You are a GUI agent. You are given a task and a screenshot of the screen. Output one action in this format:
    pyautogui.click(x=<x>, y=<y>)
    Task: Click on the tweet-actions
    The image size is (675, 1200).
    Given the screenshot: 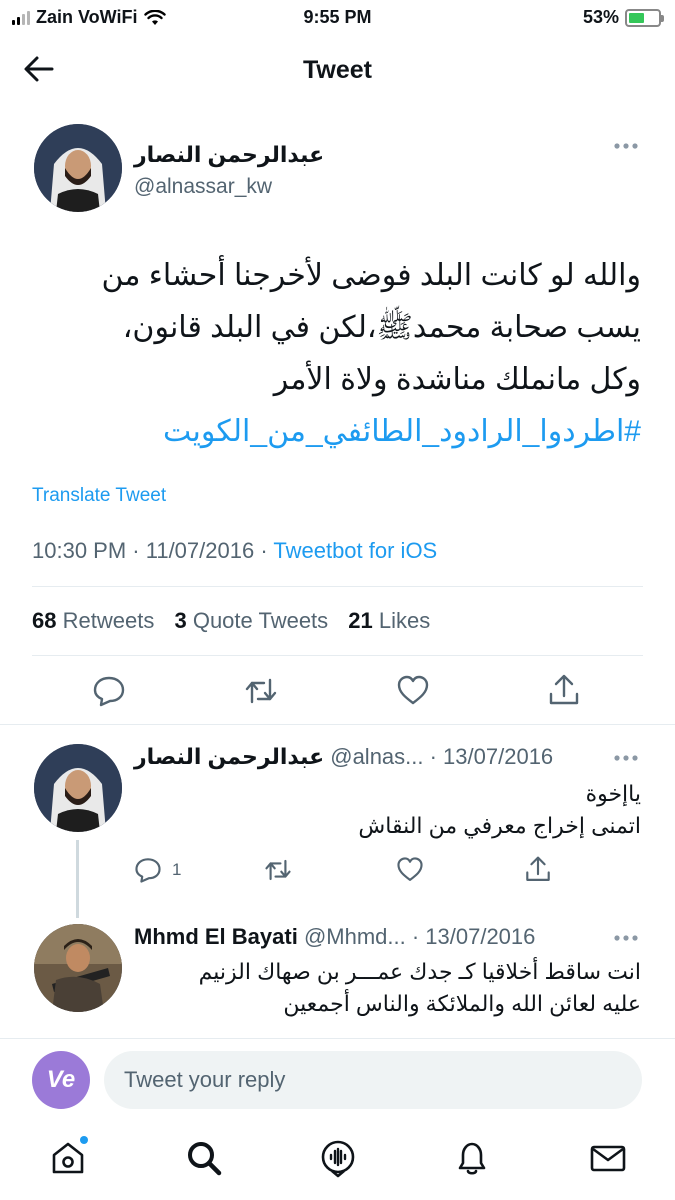 What is the action you would take?
    pyautogui.click(x=337, y=694)
    